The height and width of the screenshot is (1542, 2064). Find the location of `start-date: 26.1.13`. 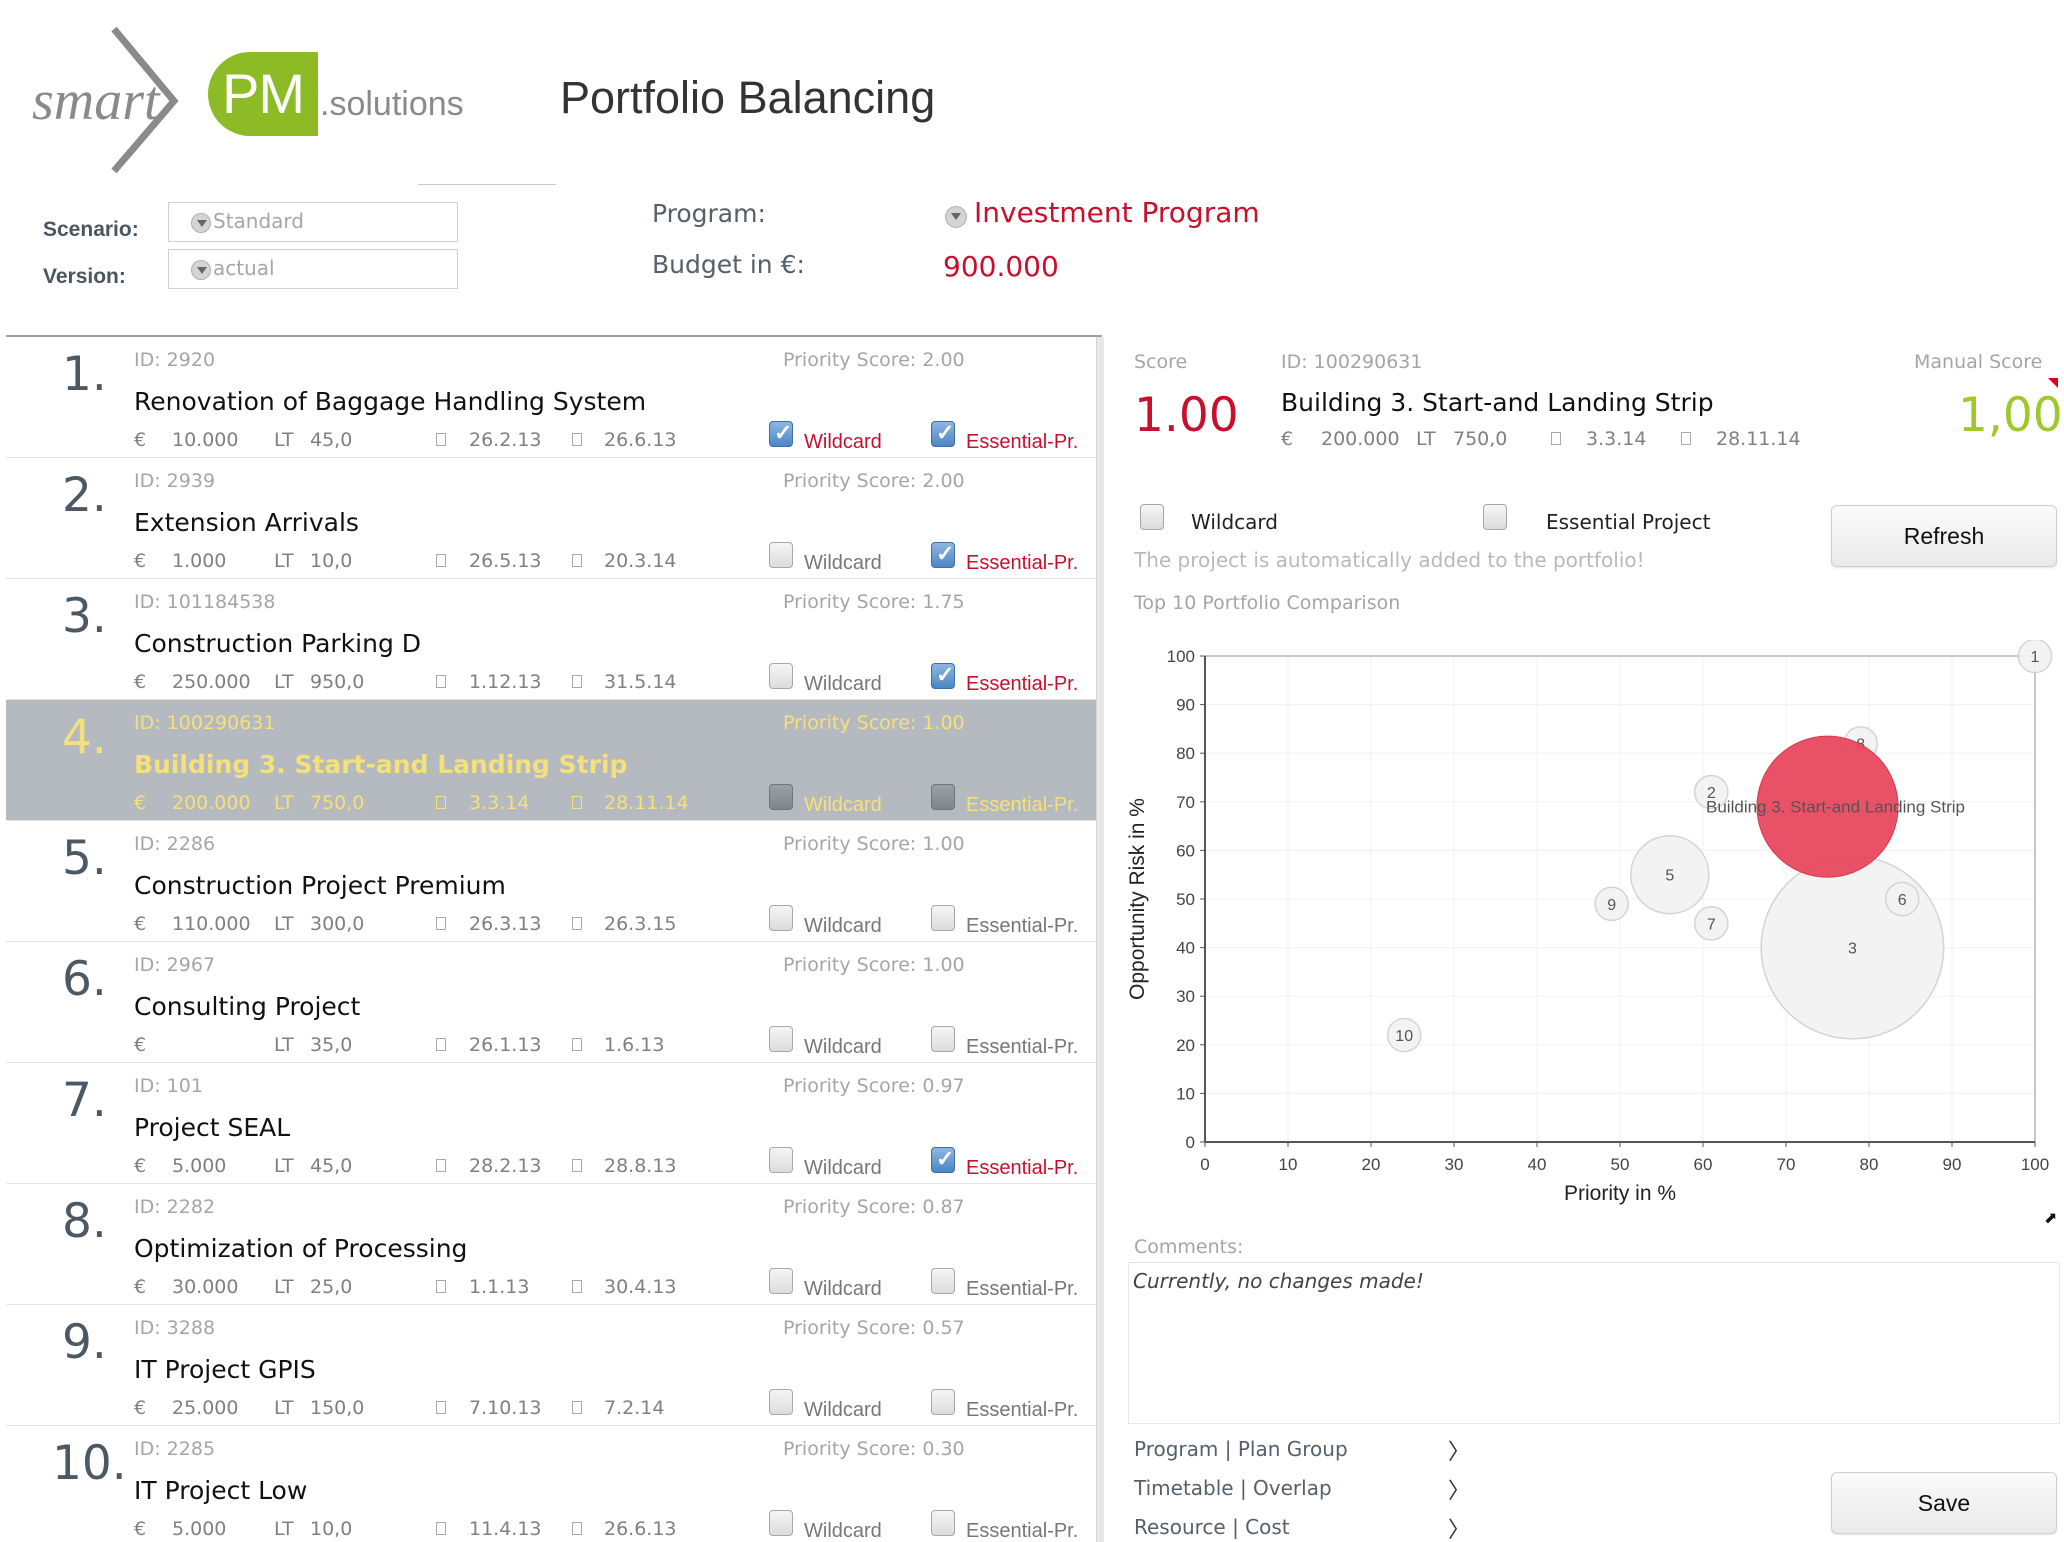

start-date: 26.1.13 is located at coordinates (505, 1045).